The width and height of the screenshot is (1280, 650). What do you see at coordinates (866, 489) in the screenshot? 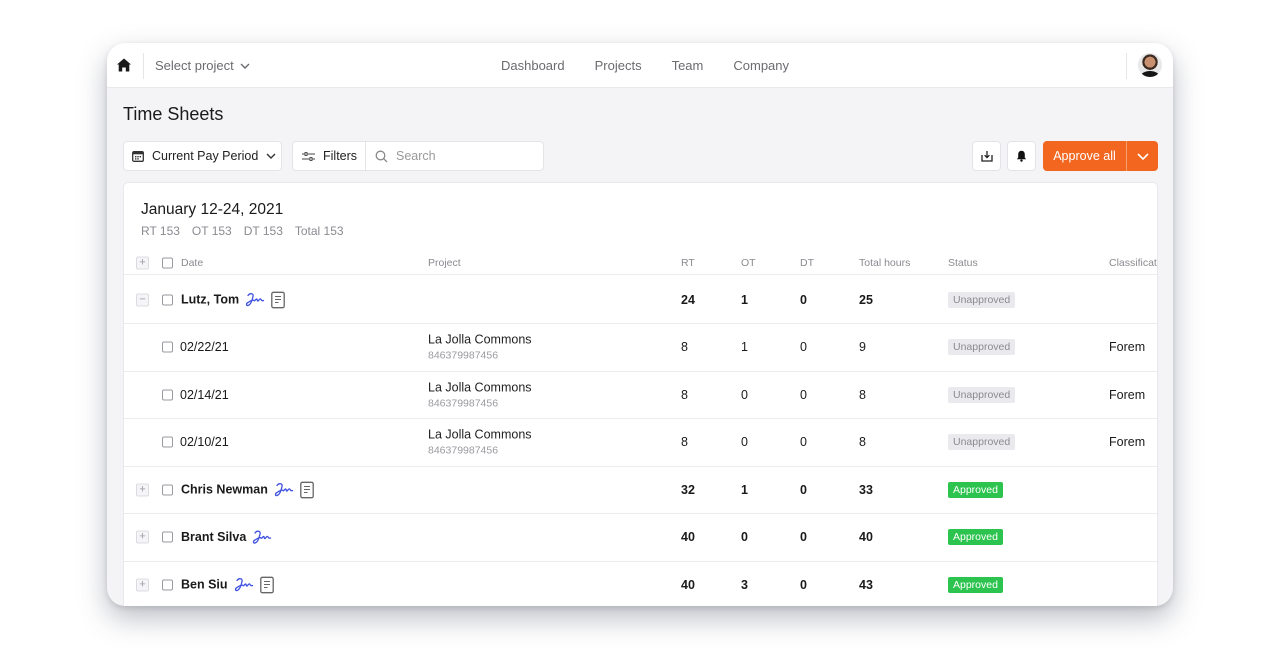
I see `total-hours-value: 33` at bounding box center [866, 489].